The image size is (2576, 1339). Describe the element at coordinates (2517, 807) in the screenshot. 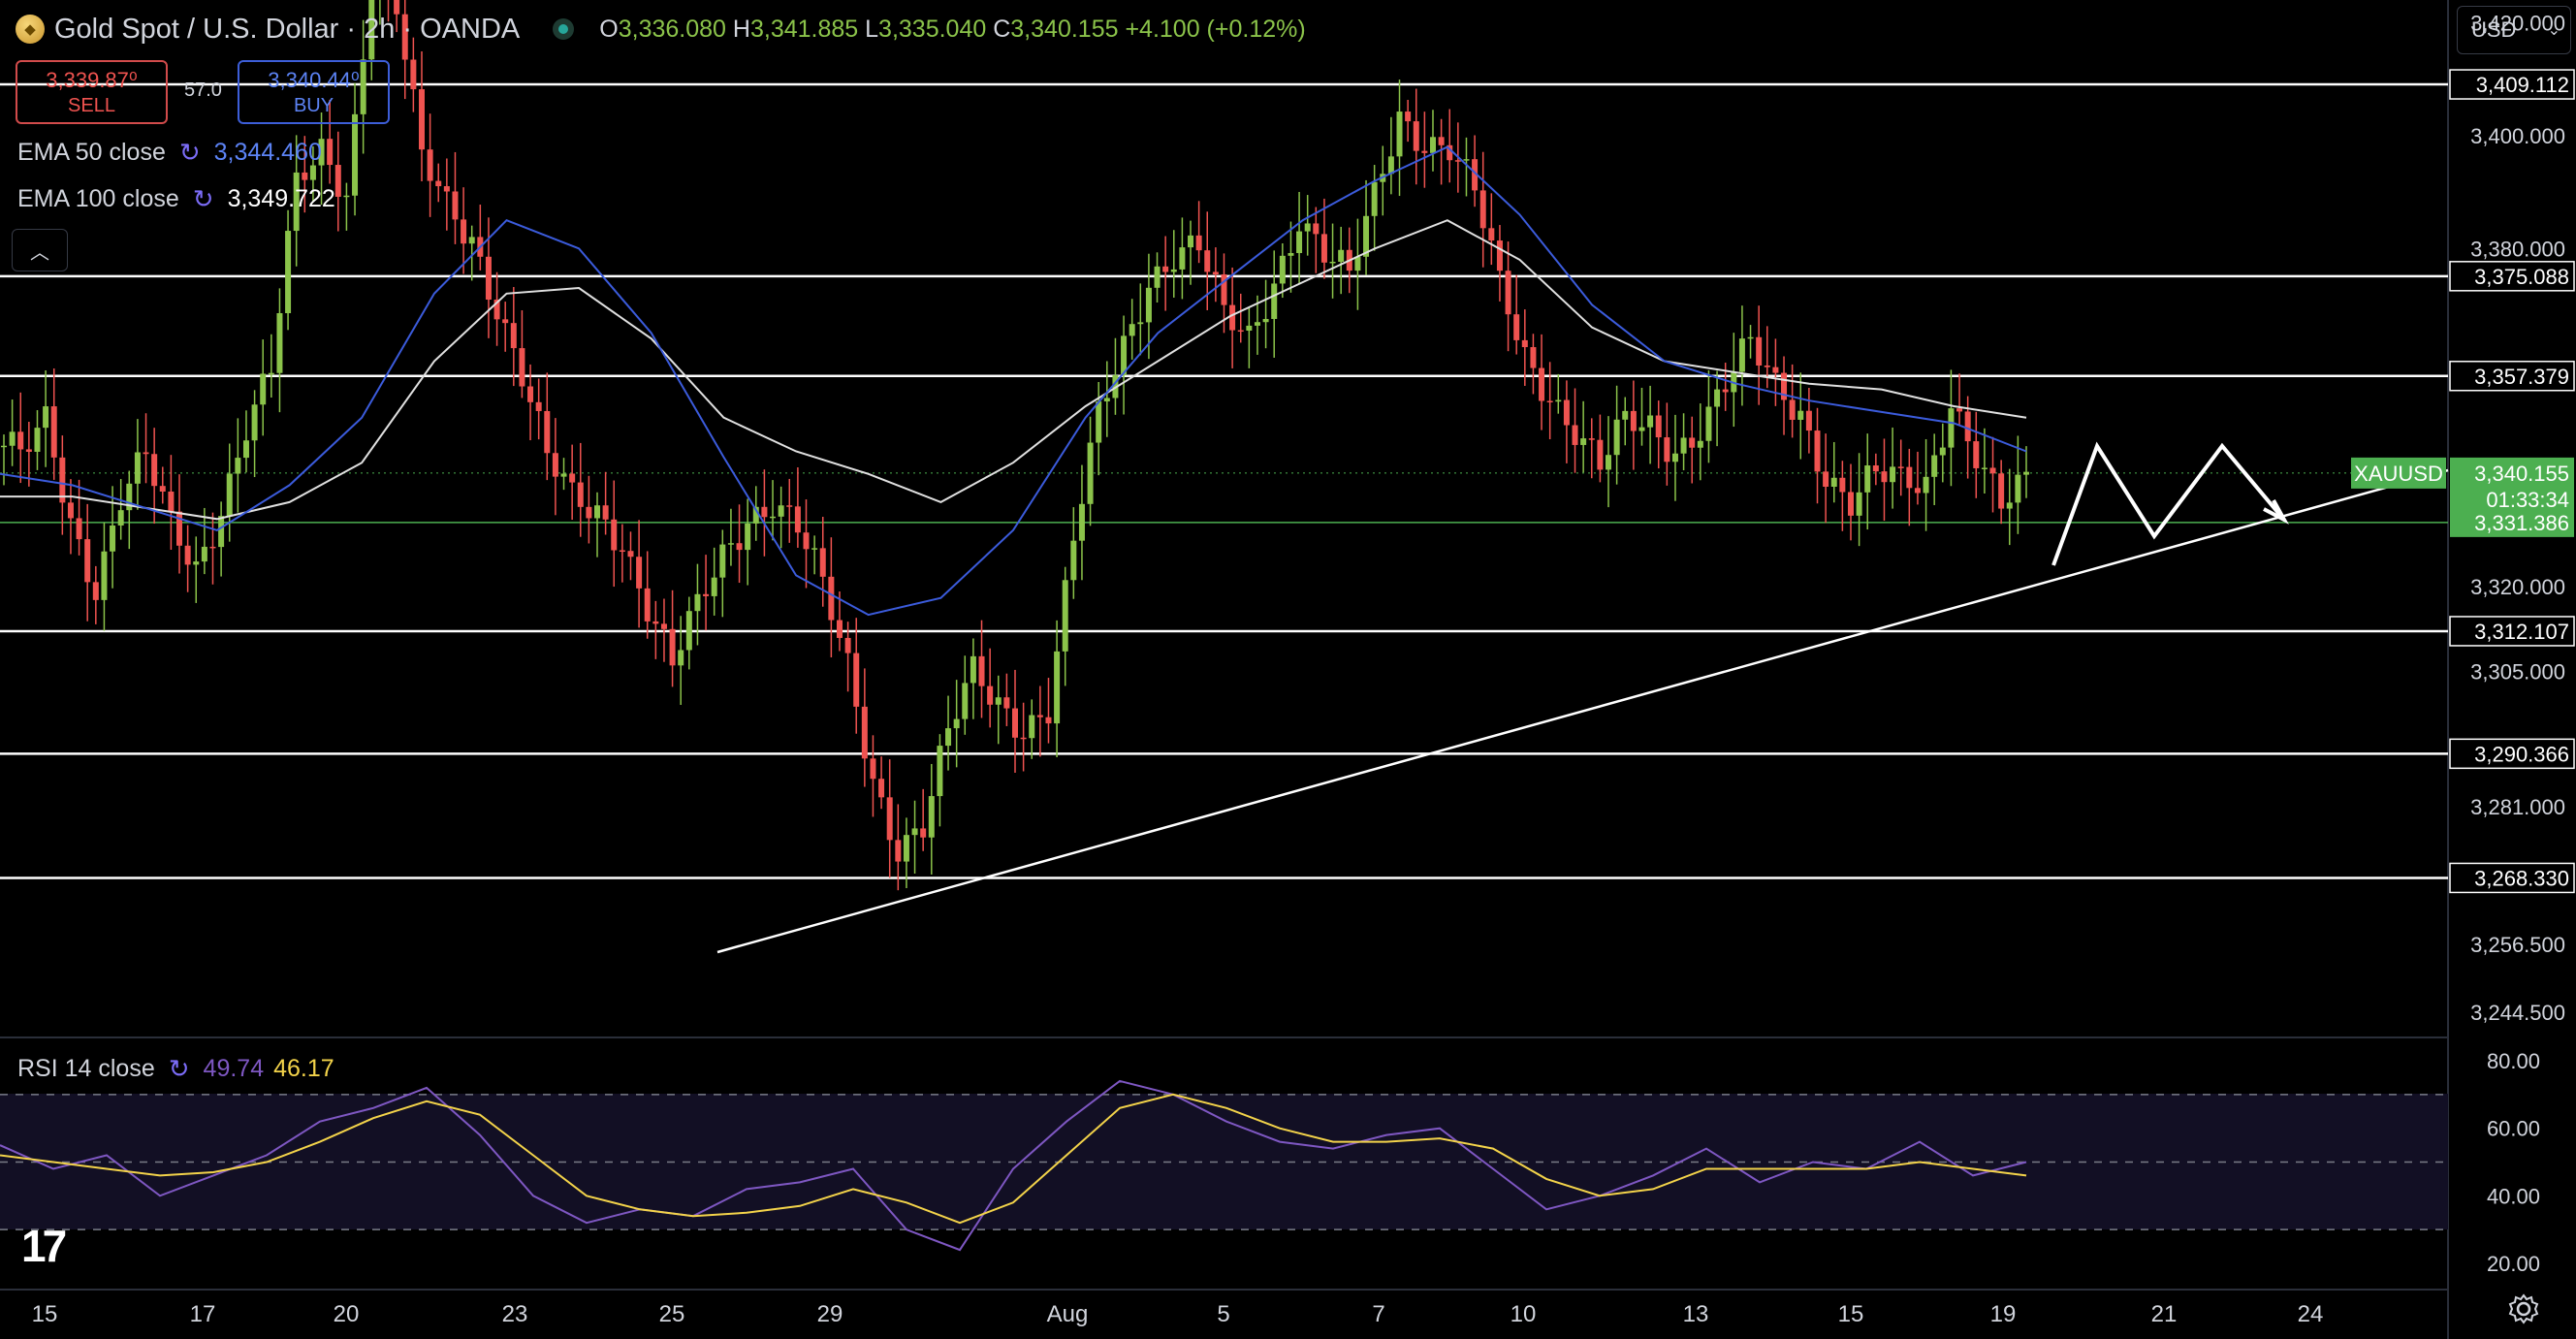

I see `price-tick-label: 3,281.000` at that location.